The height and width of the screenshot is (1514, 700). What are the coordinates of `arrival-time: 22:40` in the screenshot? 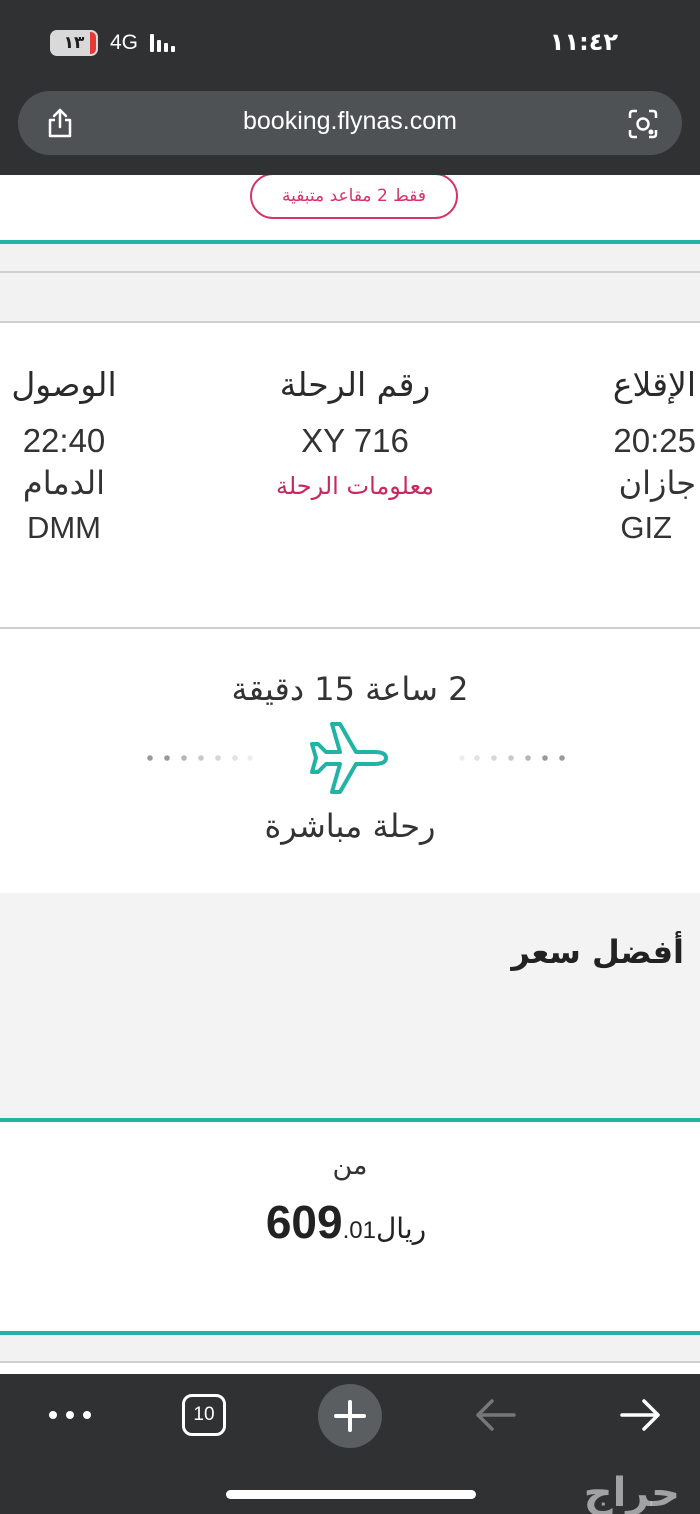 It's located at (64, 440).